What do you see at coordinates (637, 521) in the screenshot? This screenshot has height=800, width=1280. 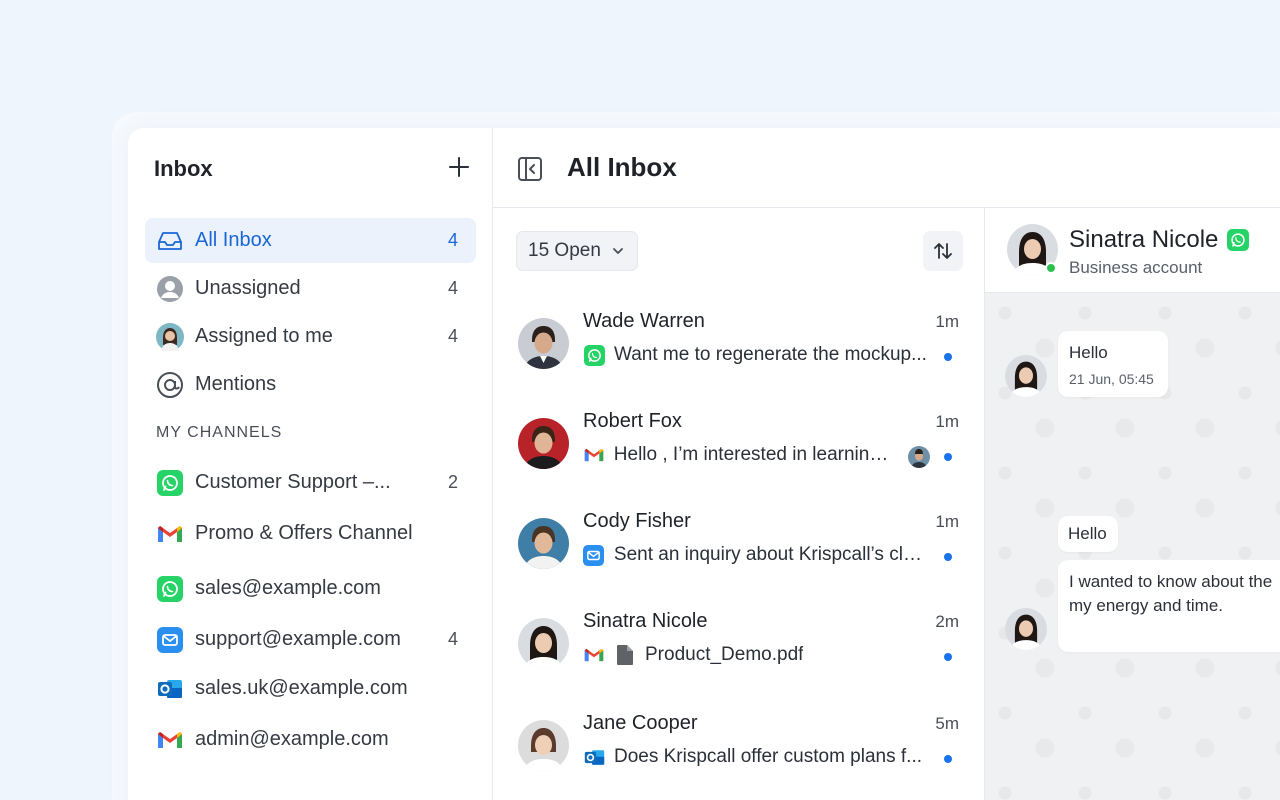 I see `contact-name: Cody Fisher` at bounding box center [637, 521].